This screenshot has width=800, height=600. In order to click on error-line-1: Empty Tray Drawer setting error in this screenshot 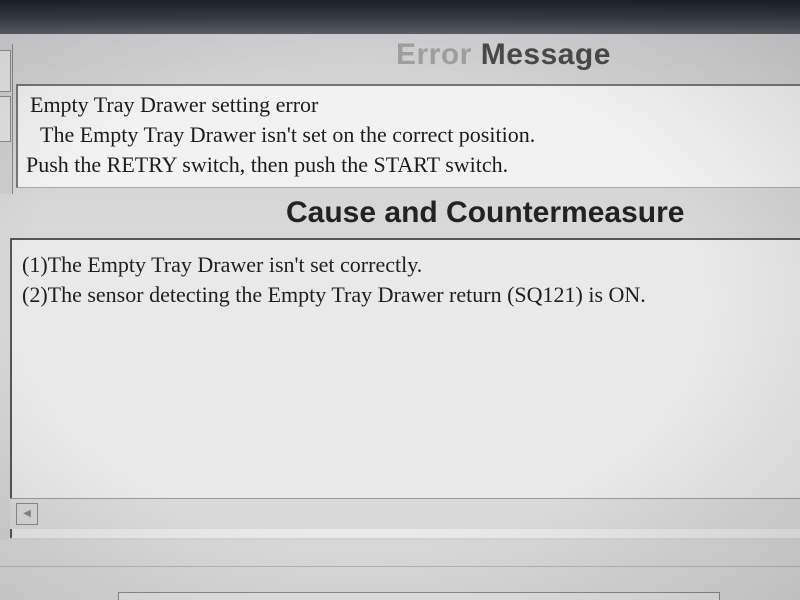, I will do `click(174, 104)`.